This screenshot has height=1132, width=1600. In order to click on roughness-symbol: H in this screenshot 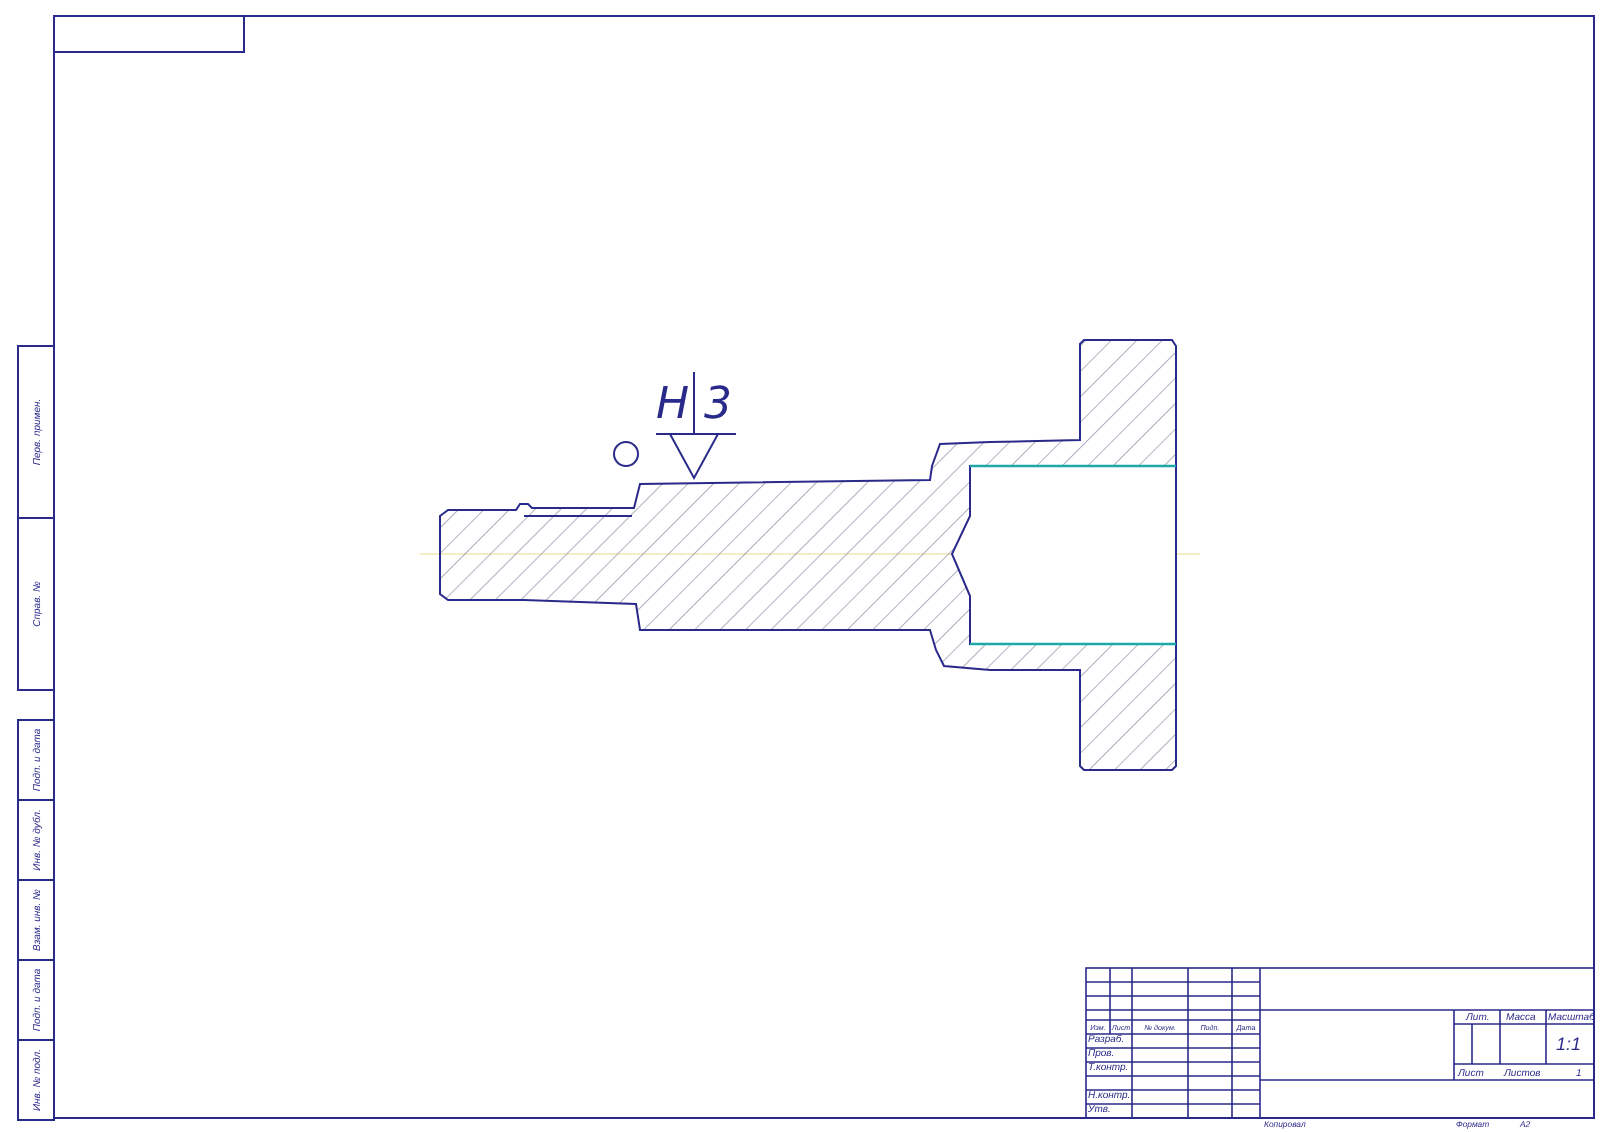, I will do `click(673, 405)`.